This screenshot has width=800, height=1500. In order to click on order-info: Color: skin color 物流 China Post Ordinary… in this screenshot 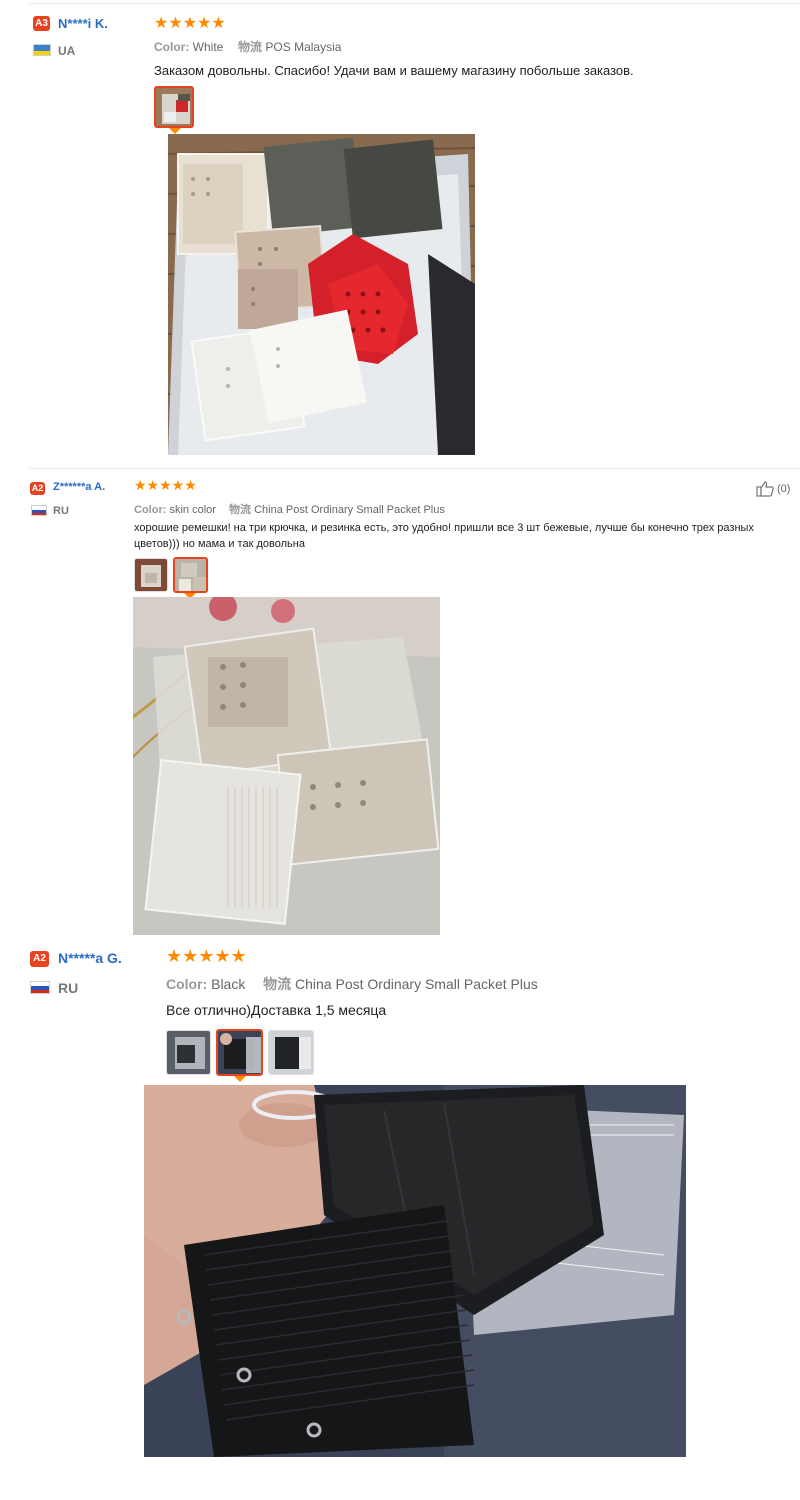, I will do `click(289, 509)`.